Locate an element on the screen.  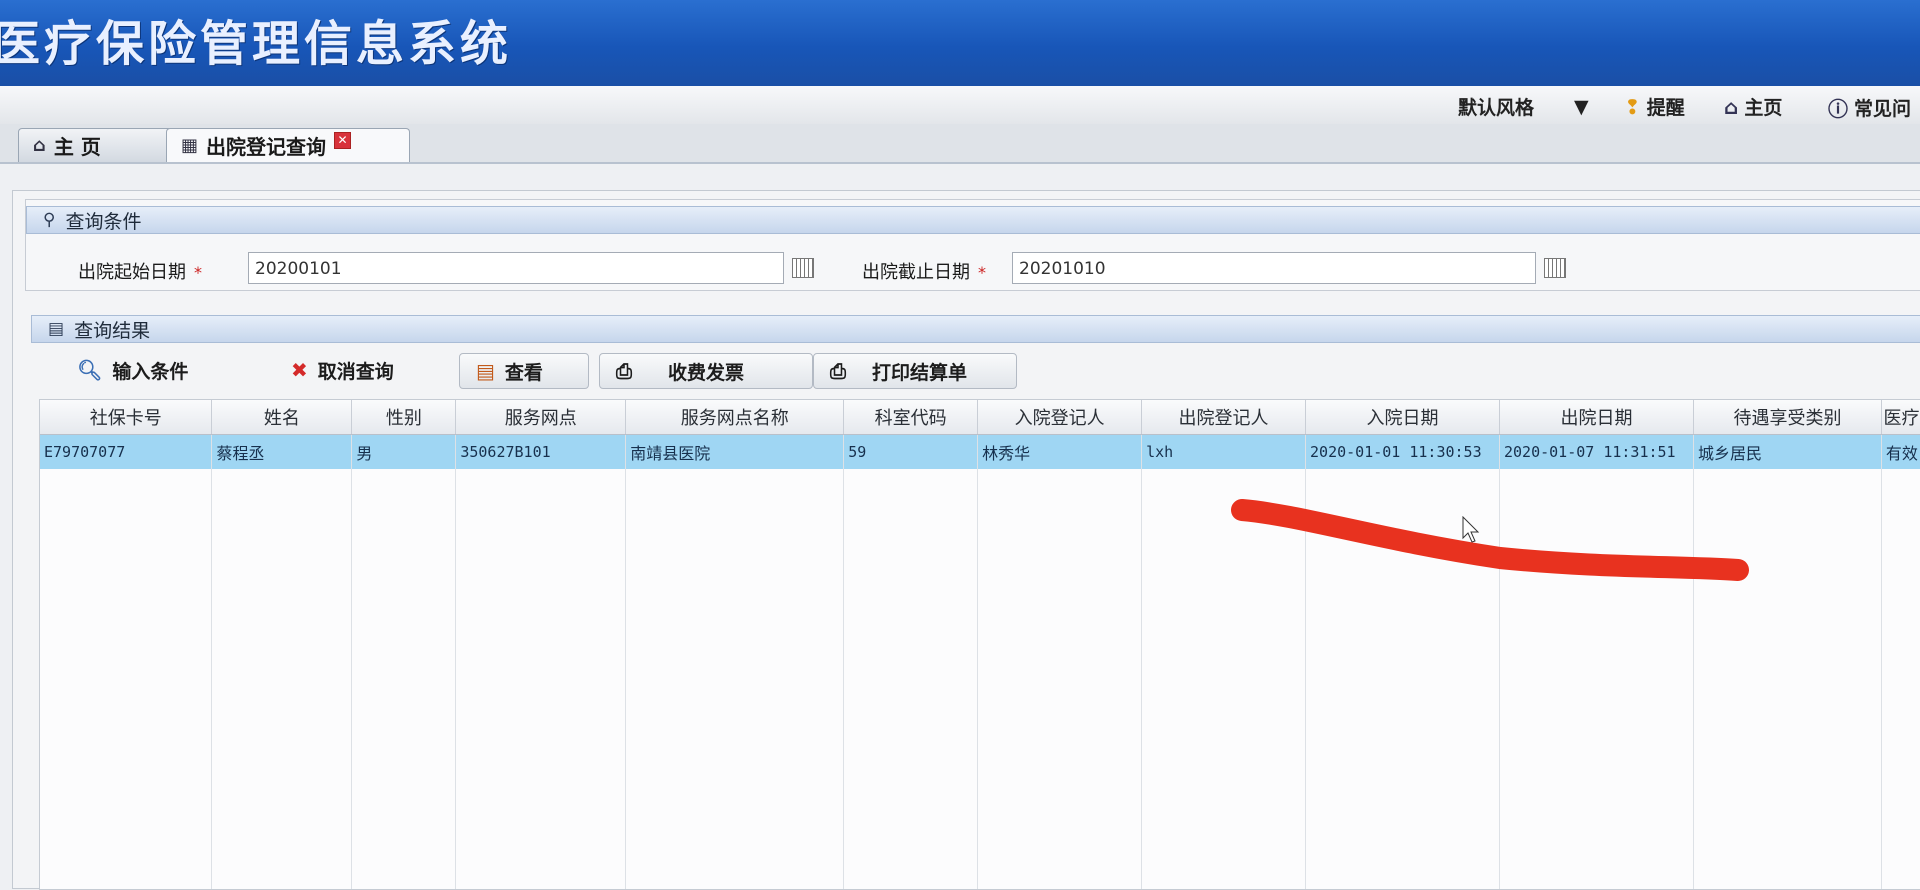
column-header: 姓名 is located at coordinates (282, 417).